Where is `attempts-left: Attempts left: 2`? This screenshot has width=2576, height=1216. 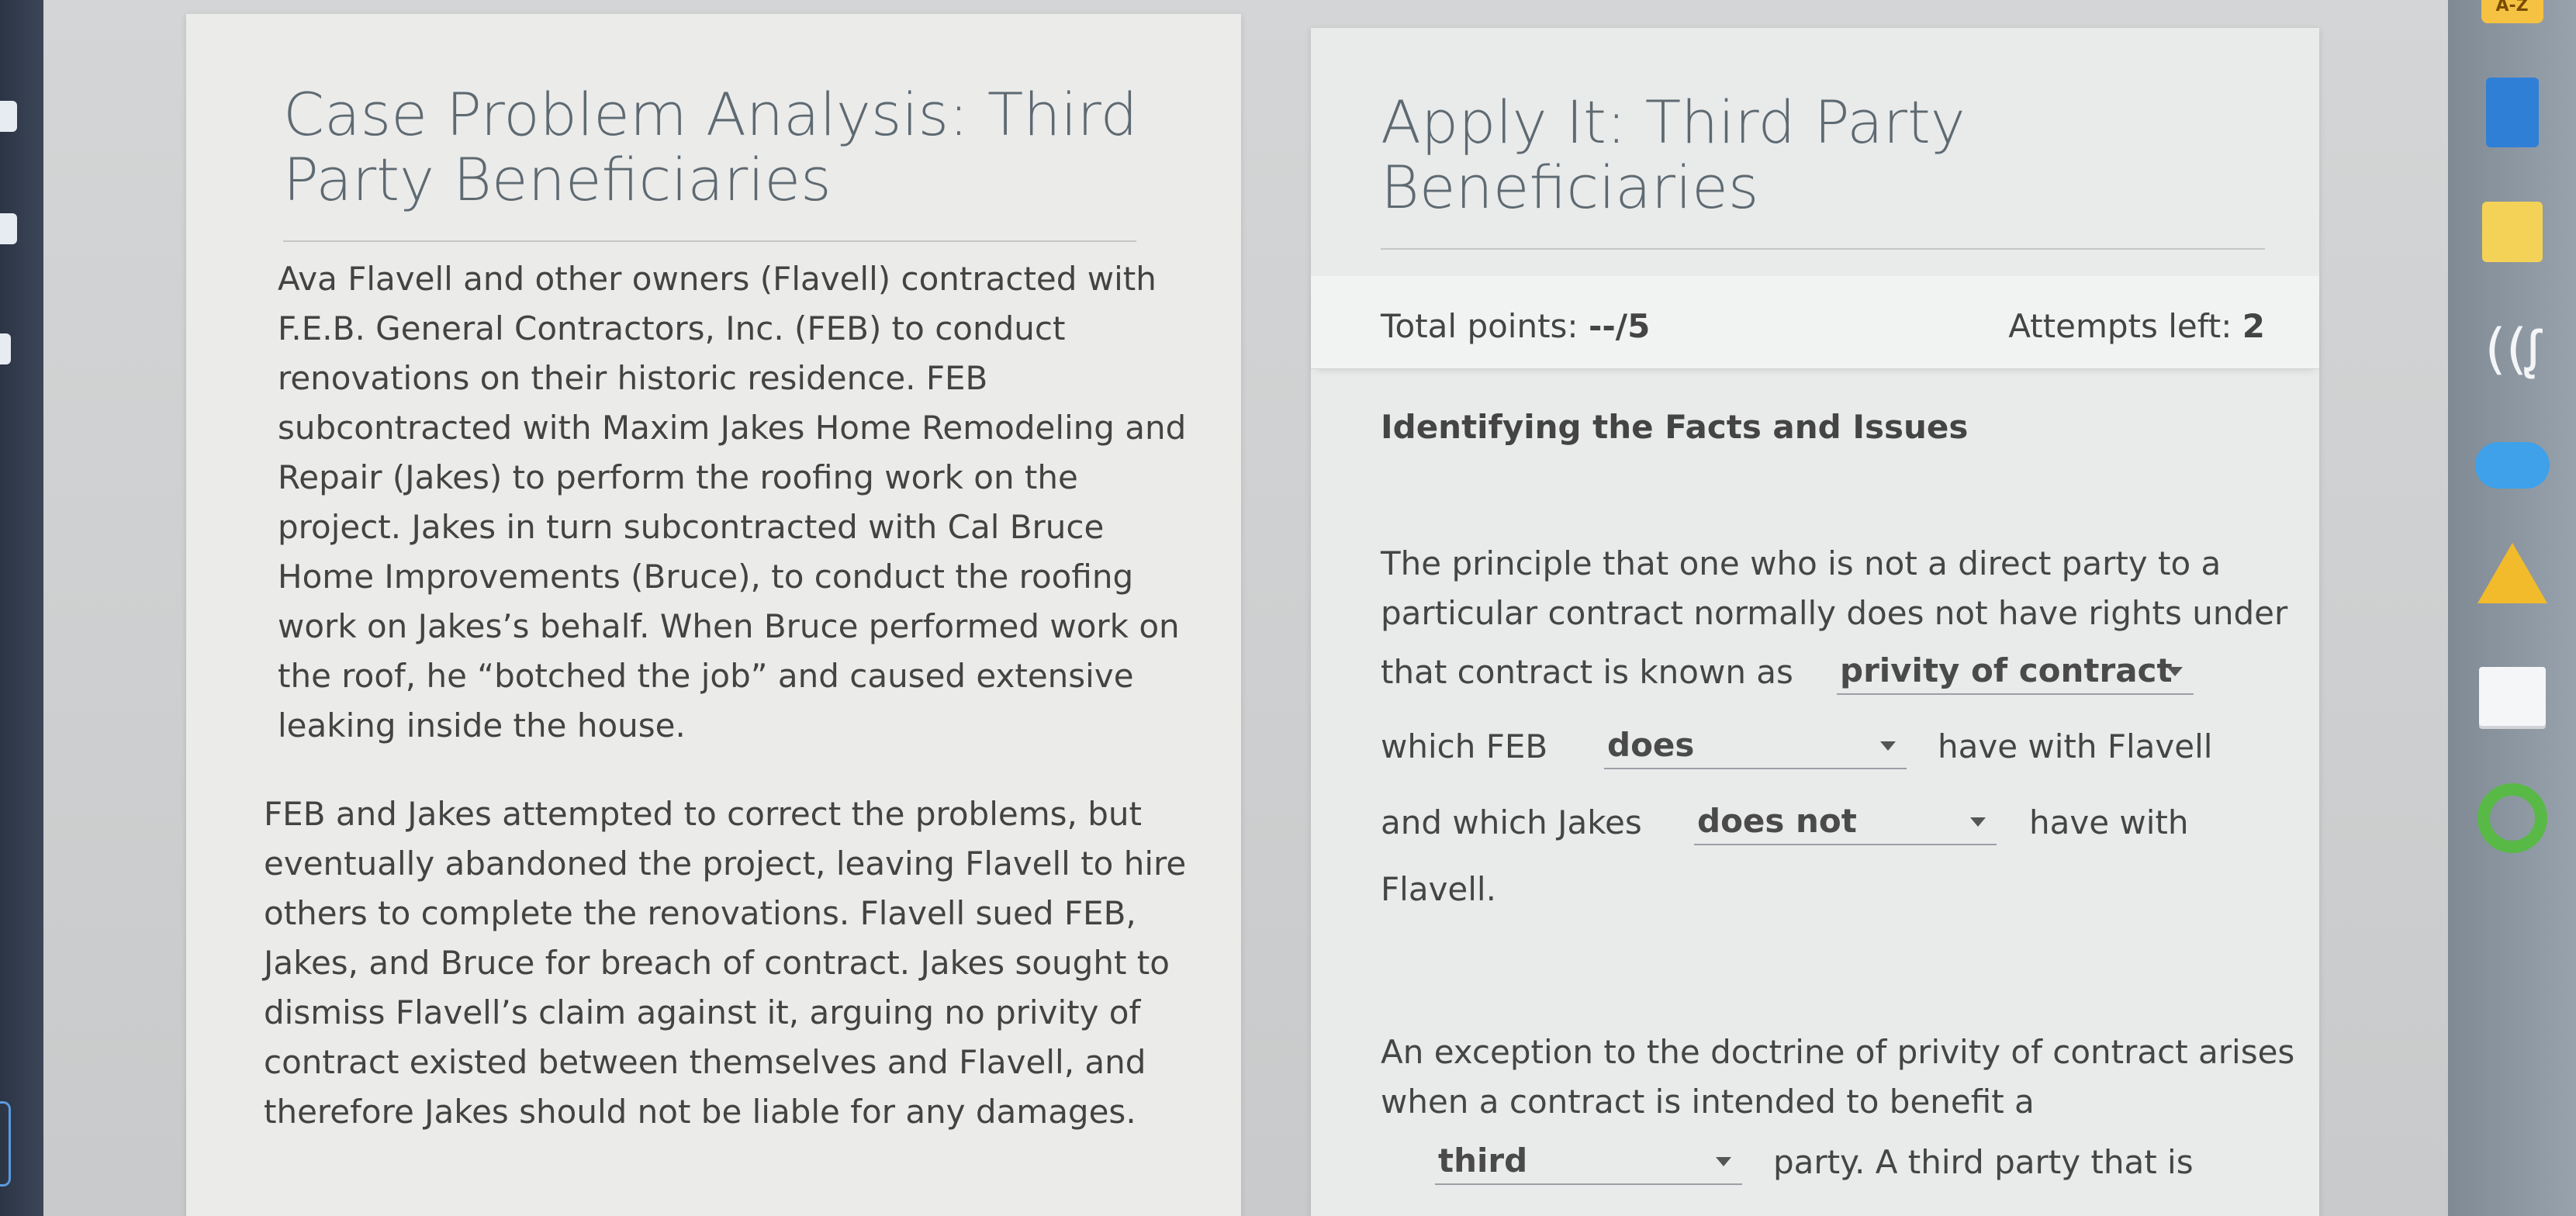
attempts-left: Attempts left: 2 is located at coordinates (2136, 326).